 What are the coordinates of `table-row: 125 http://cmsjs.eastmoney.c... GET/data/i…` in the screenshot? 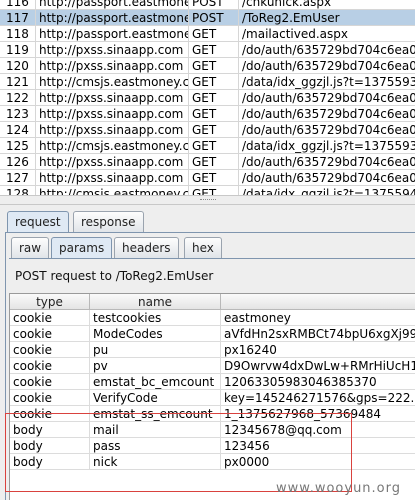 It's located at (207, 146).